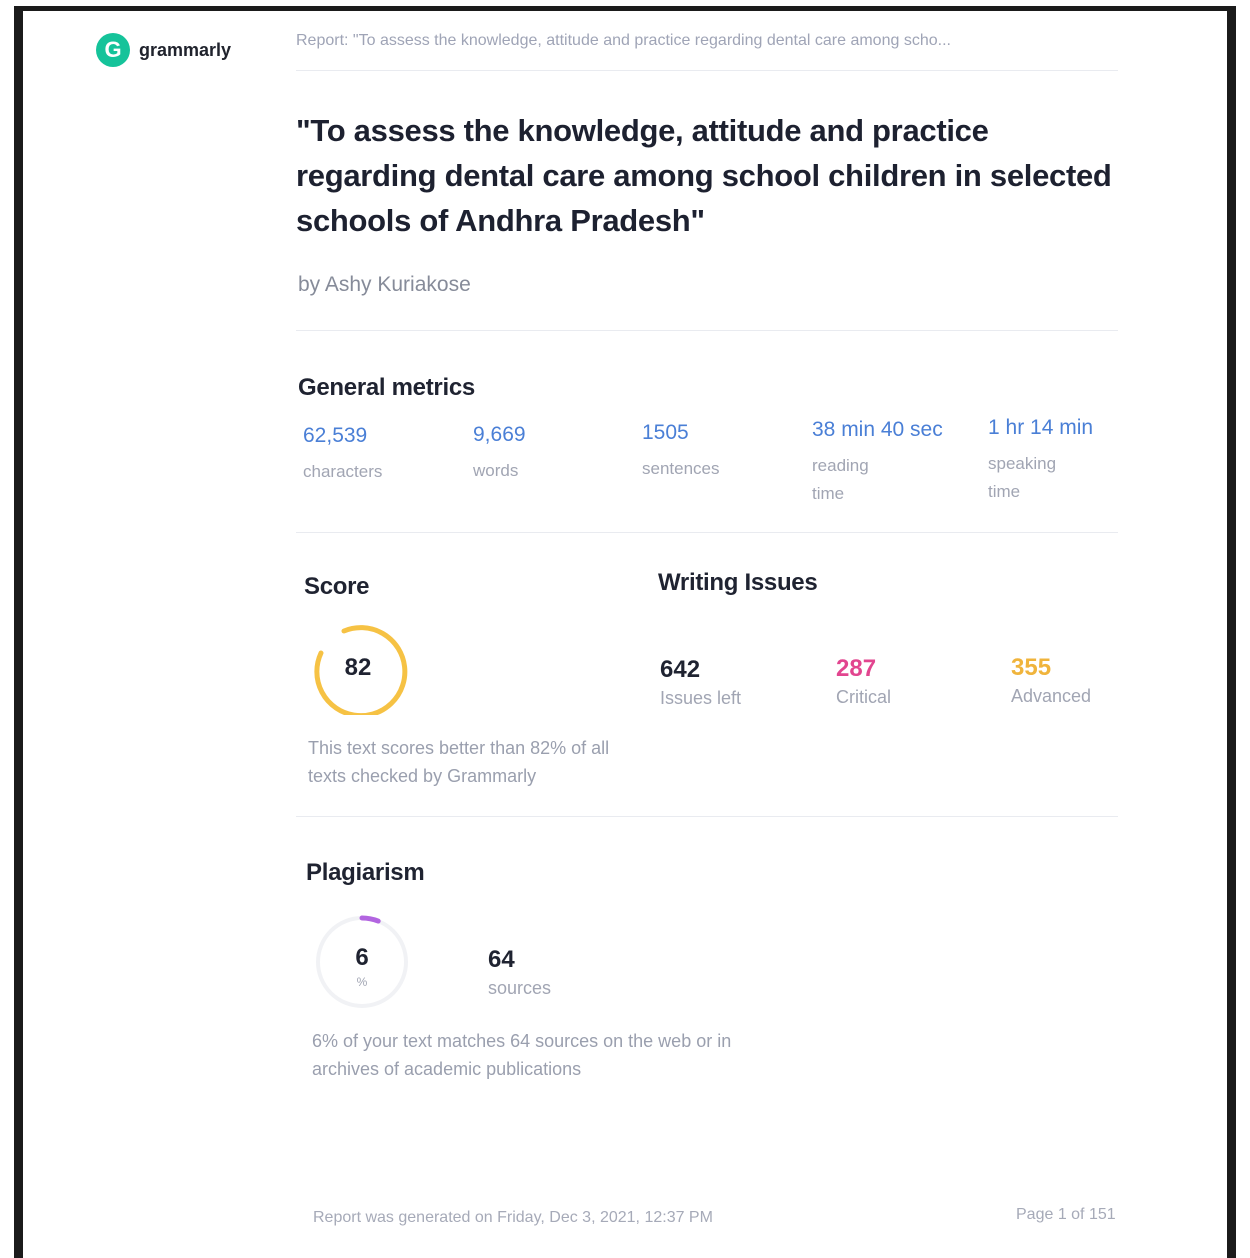 The width and height of the screenshot is (1250, 1258). Describe the element at coordinates (856, 668) in the screenshot. I see `issues-critical-value: 287` at that location.